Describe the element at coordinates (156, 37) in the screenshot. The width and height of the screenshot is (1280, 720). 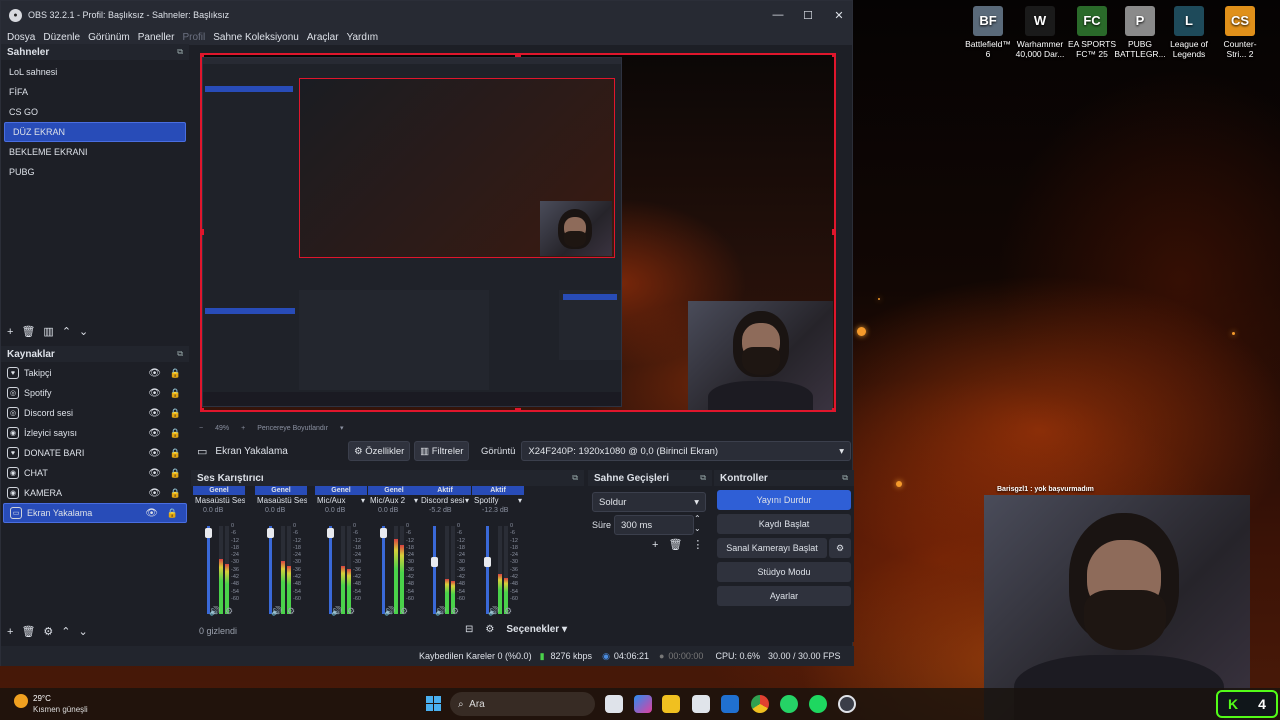
I see `menu-docks: Paneller` at that location.